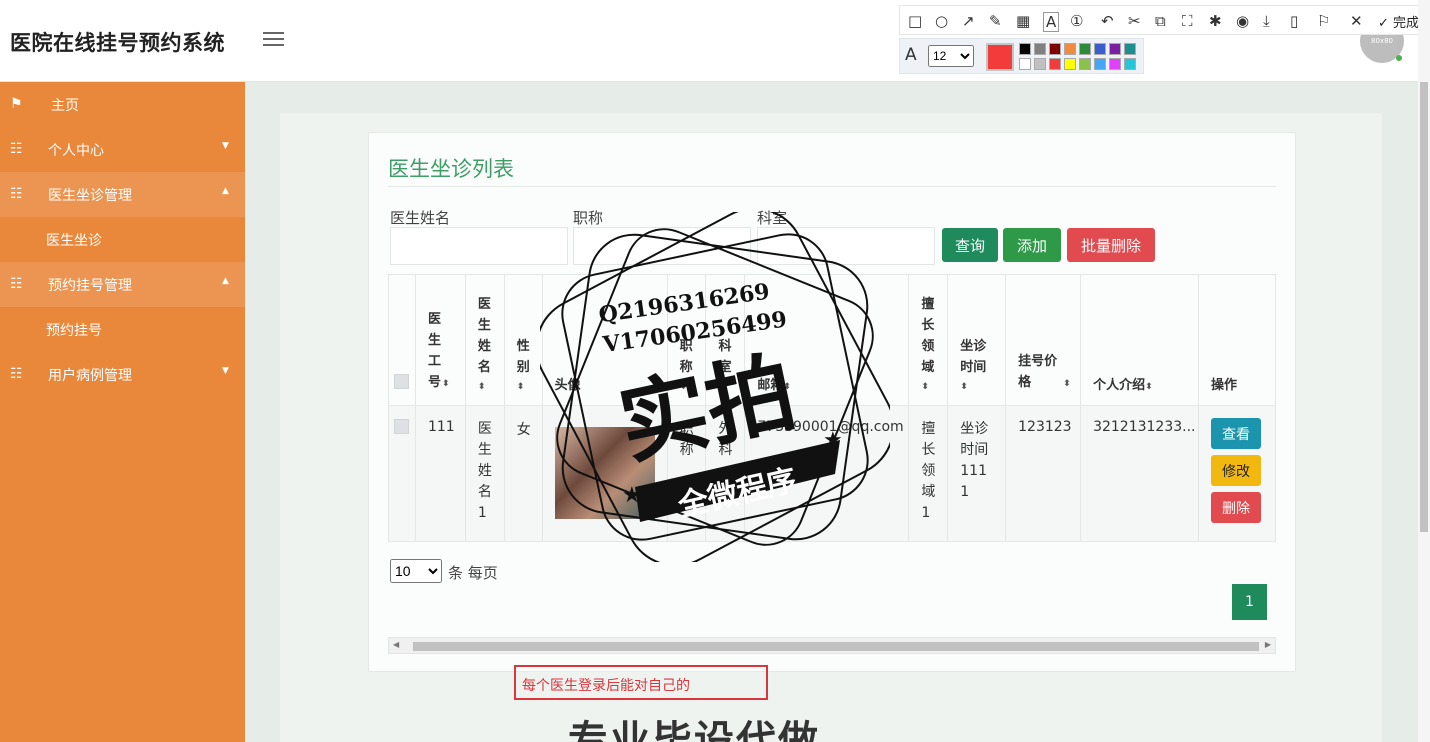  I want to click on page-title: 医生坐诊列表, so click(451, 169).